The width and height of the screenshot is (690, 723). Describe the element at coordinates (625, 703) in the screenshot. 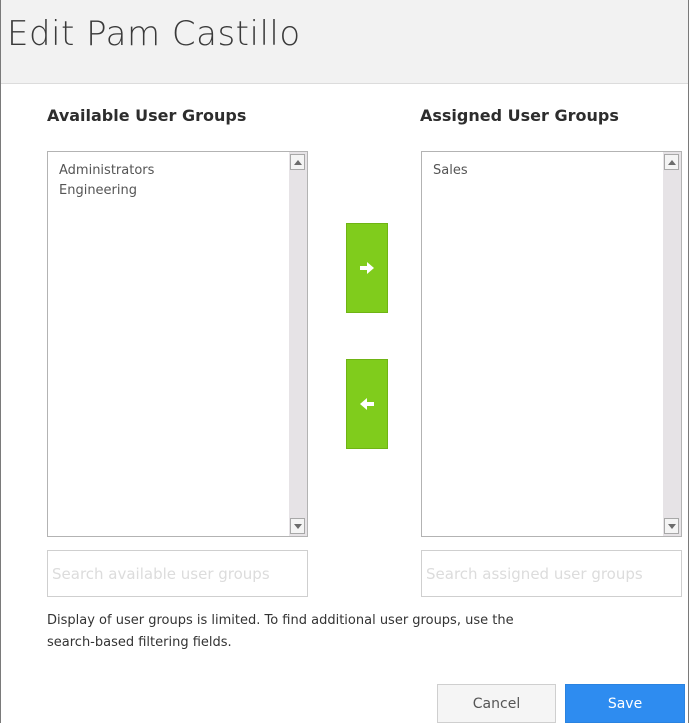

I see `save-button: Save` at that location.